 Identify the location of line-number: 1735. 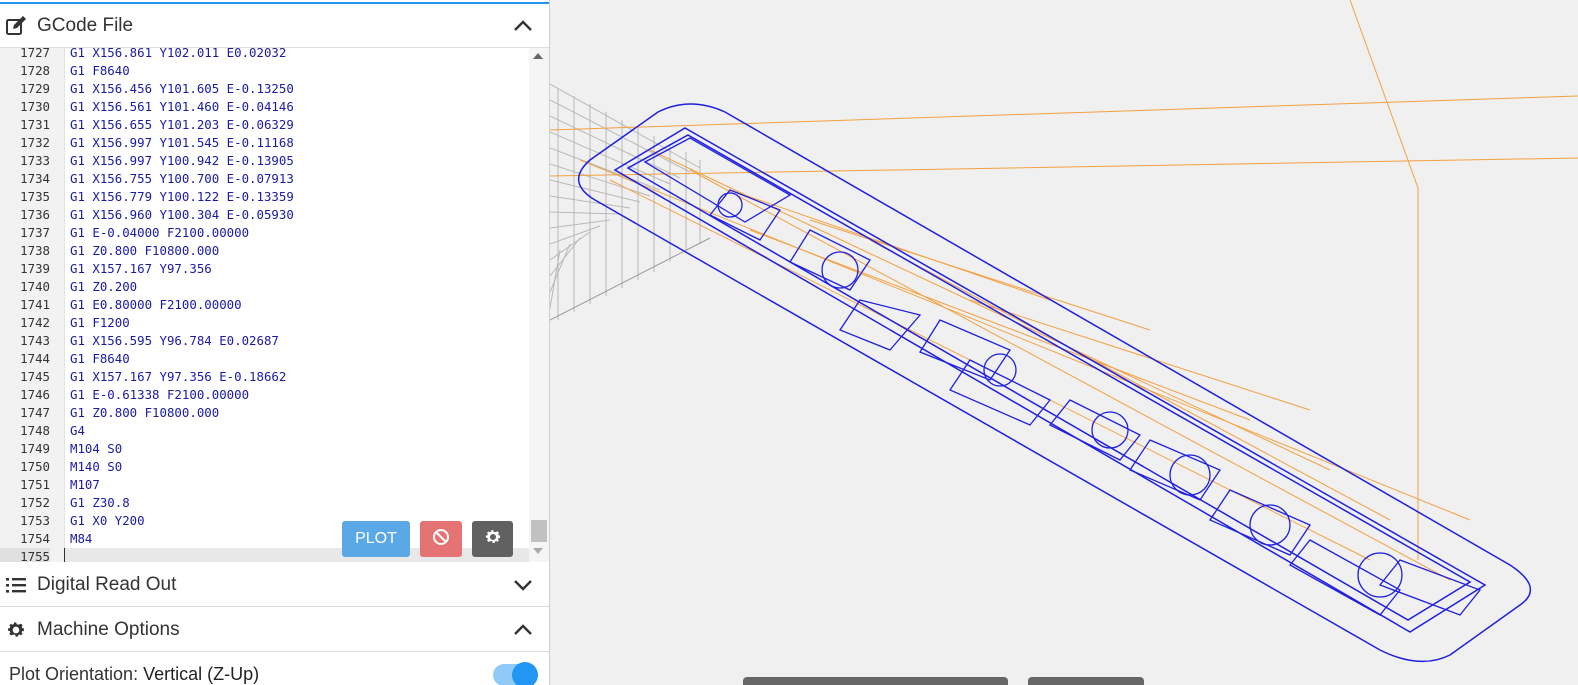
(35, 196).